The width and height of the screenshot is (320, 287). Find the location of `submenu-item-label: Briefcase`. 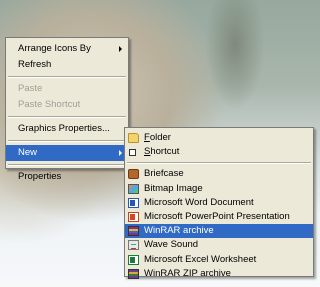

submenu-item-label: Briefcase is located at coordinates (164, 174).